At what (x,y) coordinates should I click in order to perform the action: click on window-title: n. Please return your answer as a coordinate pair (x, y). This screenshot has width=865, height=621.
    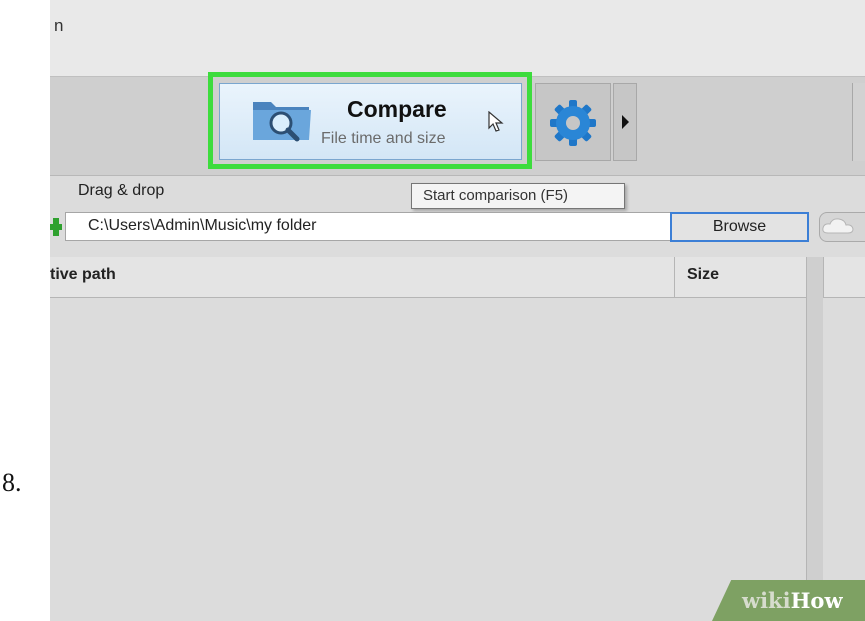
    Looking at the image, I should click on (59, 25).